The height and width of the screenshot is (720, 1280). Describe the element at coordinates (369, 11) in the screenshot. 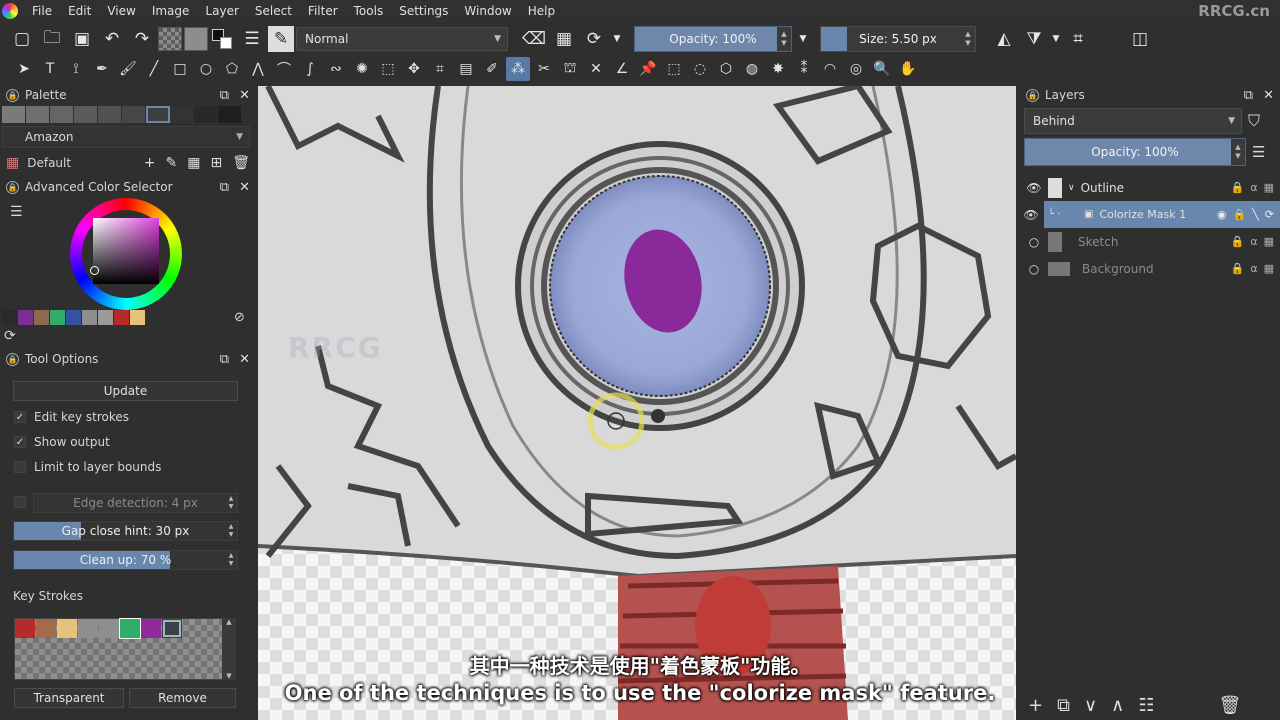

I see `menu-tools: Tools` at that location.